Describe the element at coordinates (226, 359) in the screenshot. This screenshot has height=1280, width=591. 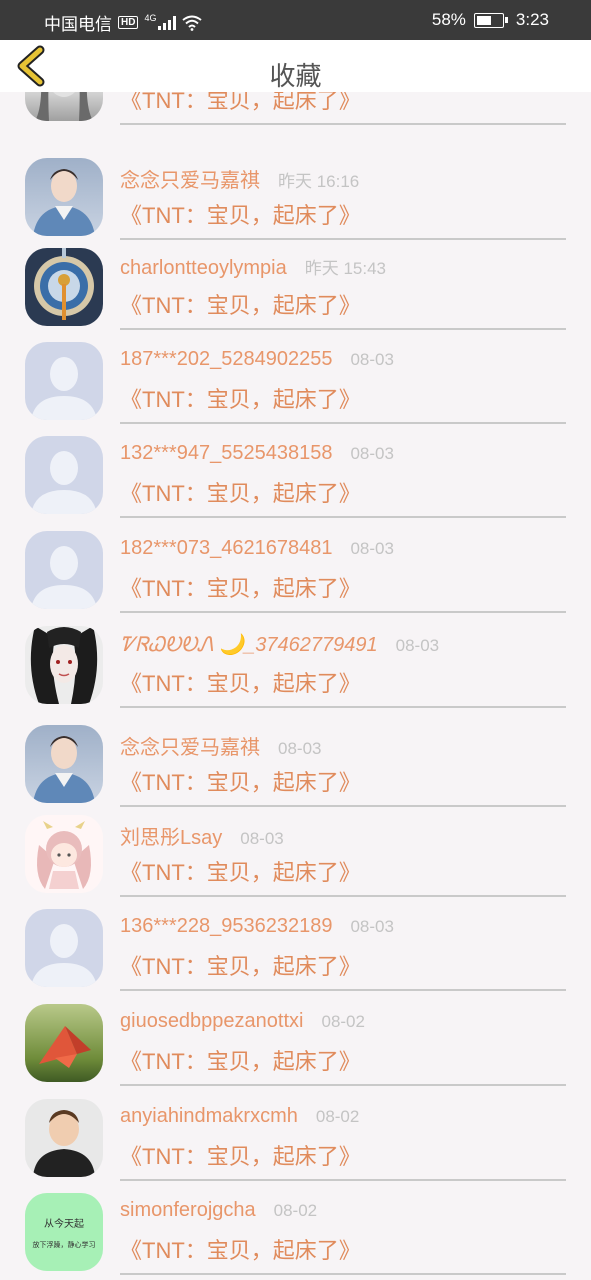
I see `user-name: 187***202_5284902255` at that location.